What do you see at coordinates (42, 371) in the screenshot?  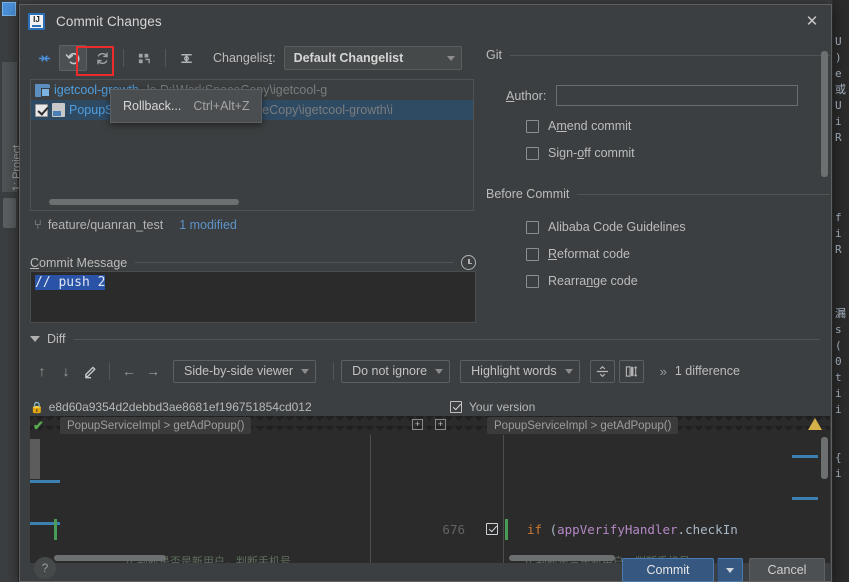 I see `previous-difference-icon: ↑` at bounding box center [42, 371].